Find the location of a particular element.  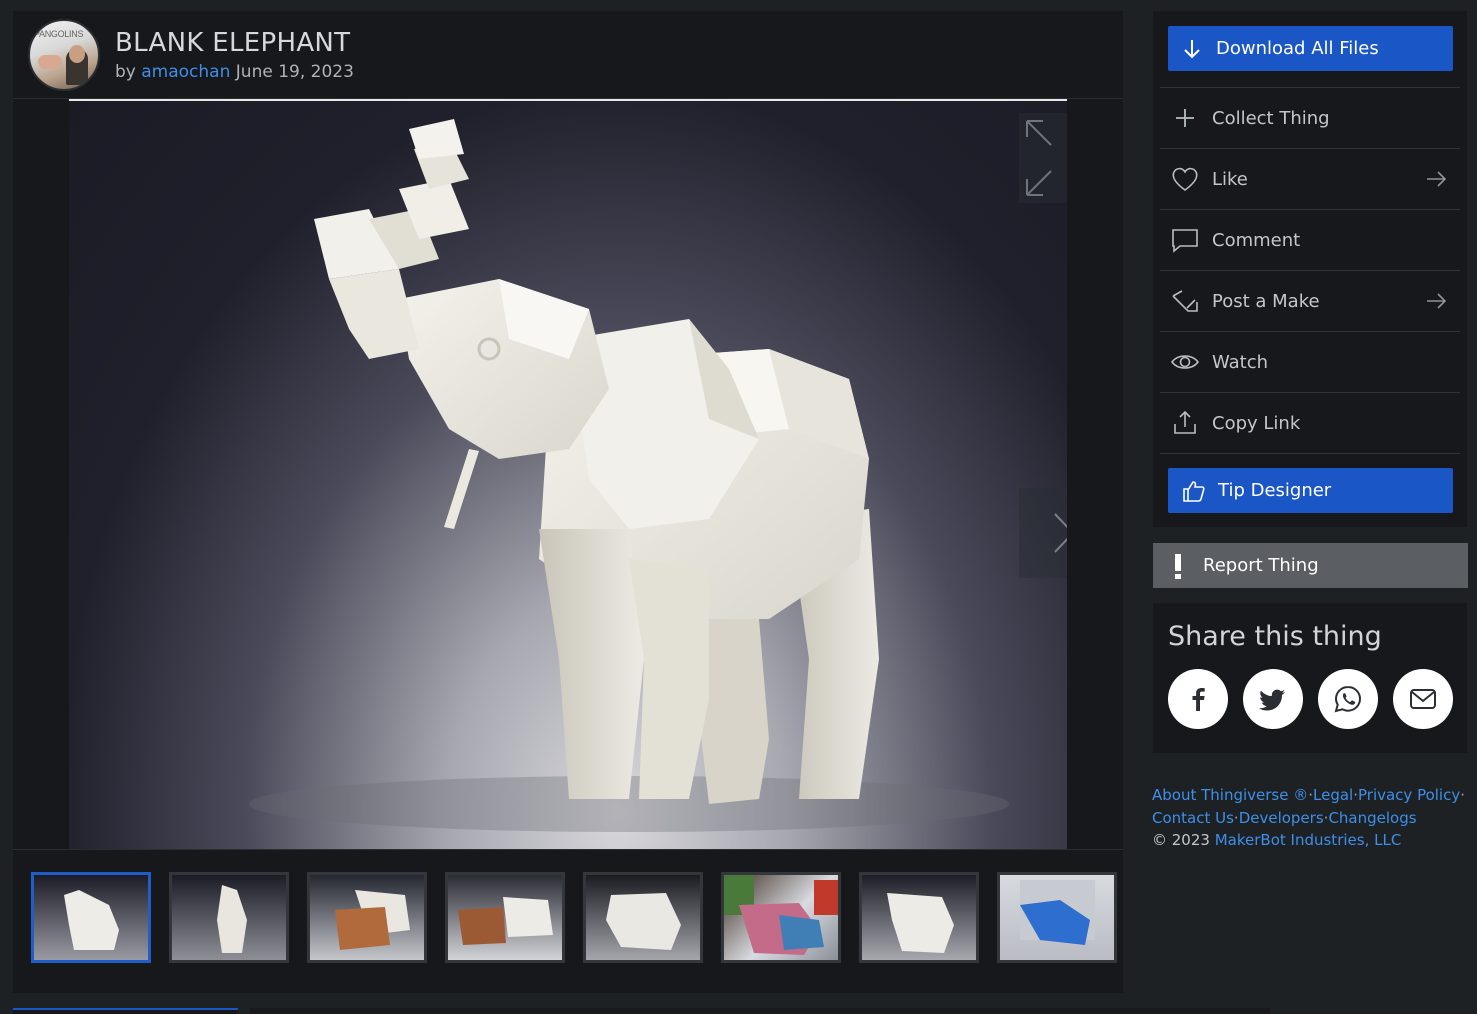

author-avatar: PANGOLINS is located at coordinates (64, 55).